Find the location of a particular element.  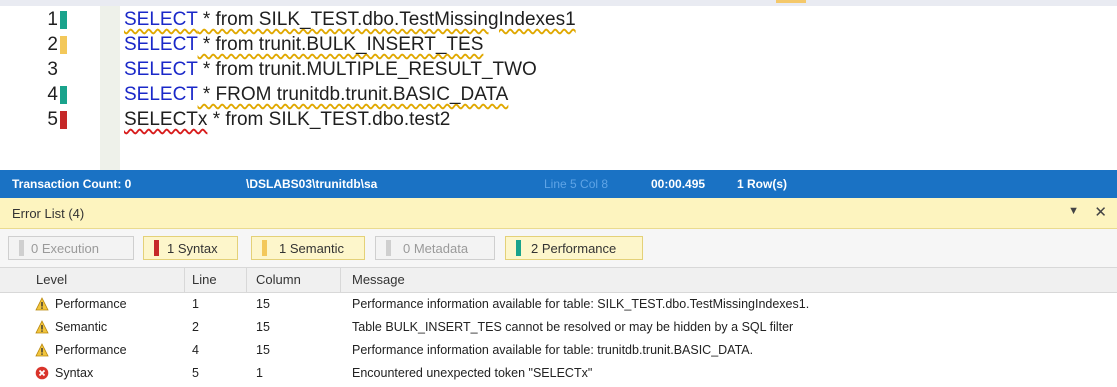

error-icon is located at coordinates (42, 373).